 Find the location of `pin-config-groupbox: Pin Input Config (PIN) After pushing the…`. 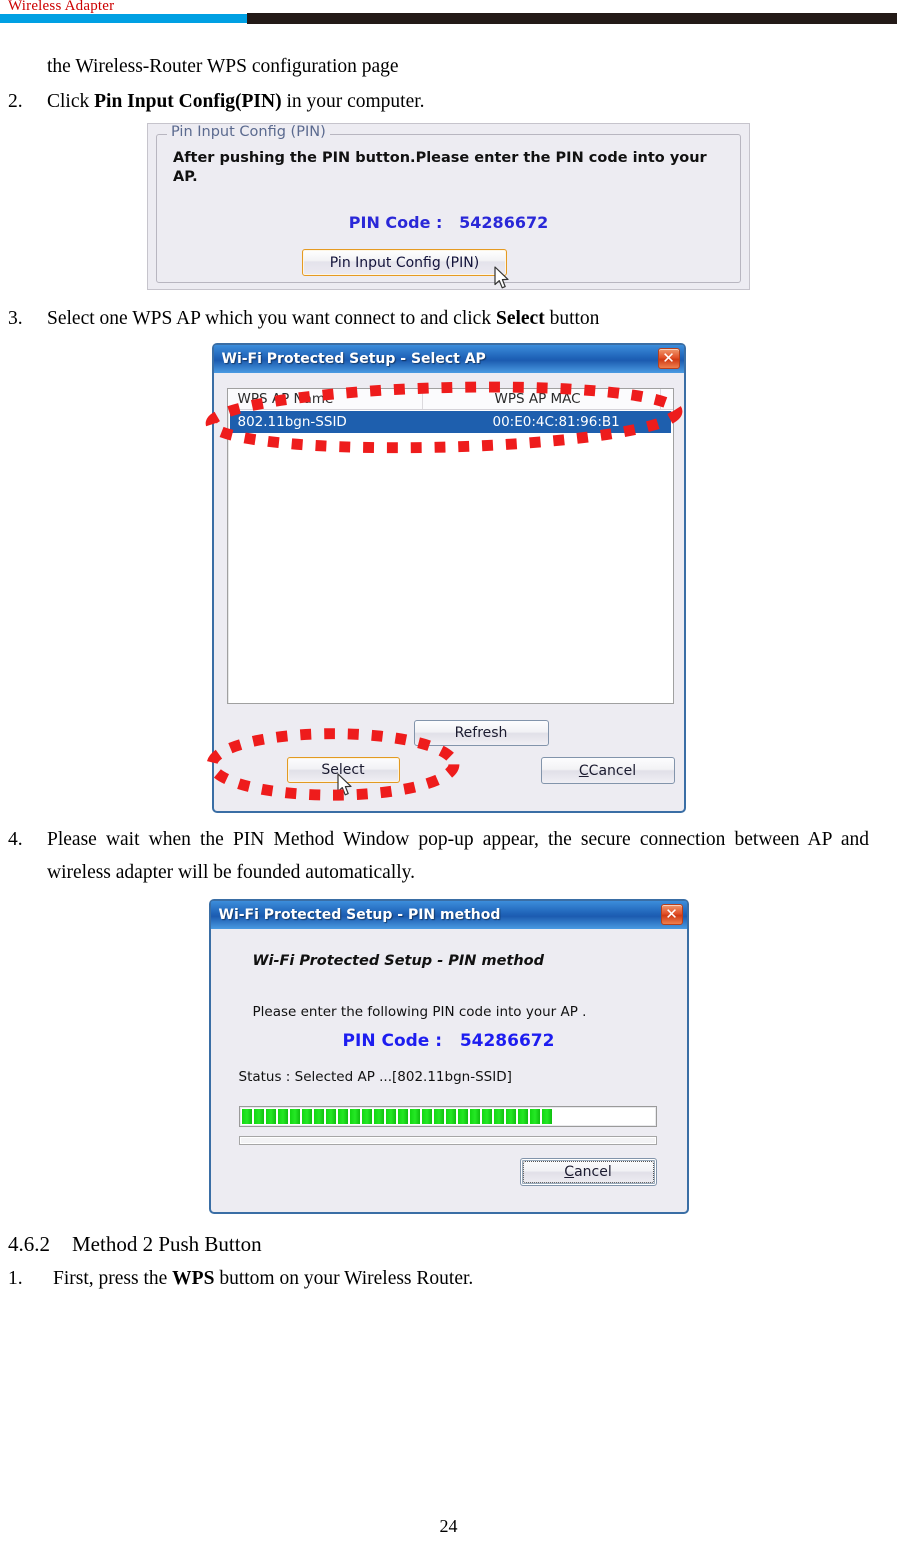

pin-config-groupbox: Pin Input Config (PIN) After pushing the… is located at coordinates (448, 206).